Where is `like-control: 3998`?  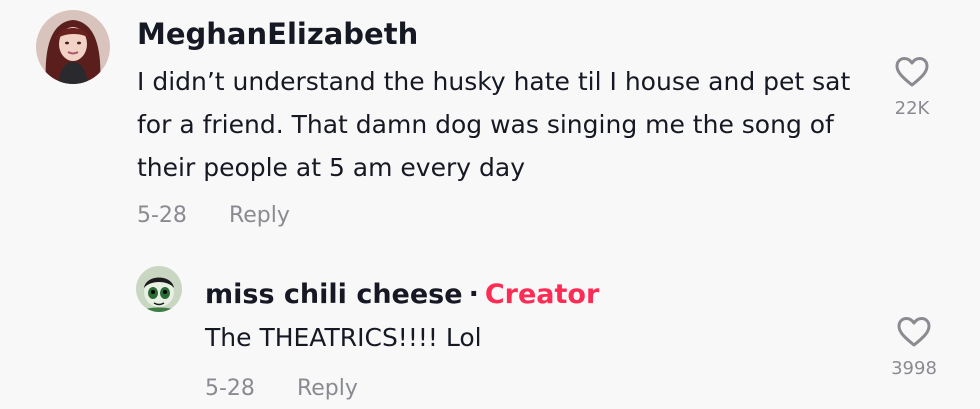 like-control: 3998 is located at coordinates (914, 347).